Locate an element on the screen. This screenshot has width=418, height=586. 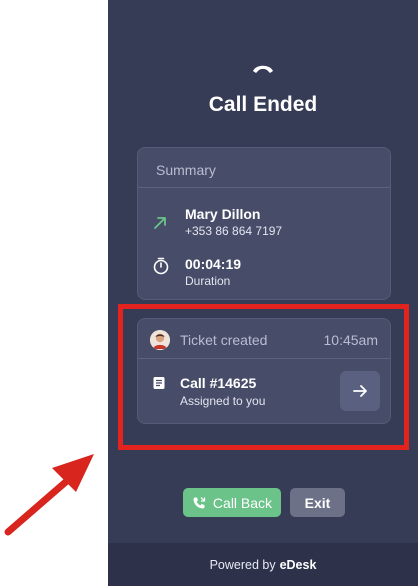
powered-by-label: Powered by is located at coordinates (242, 564).